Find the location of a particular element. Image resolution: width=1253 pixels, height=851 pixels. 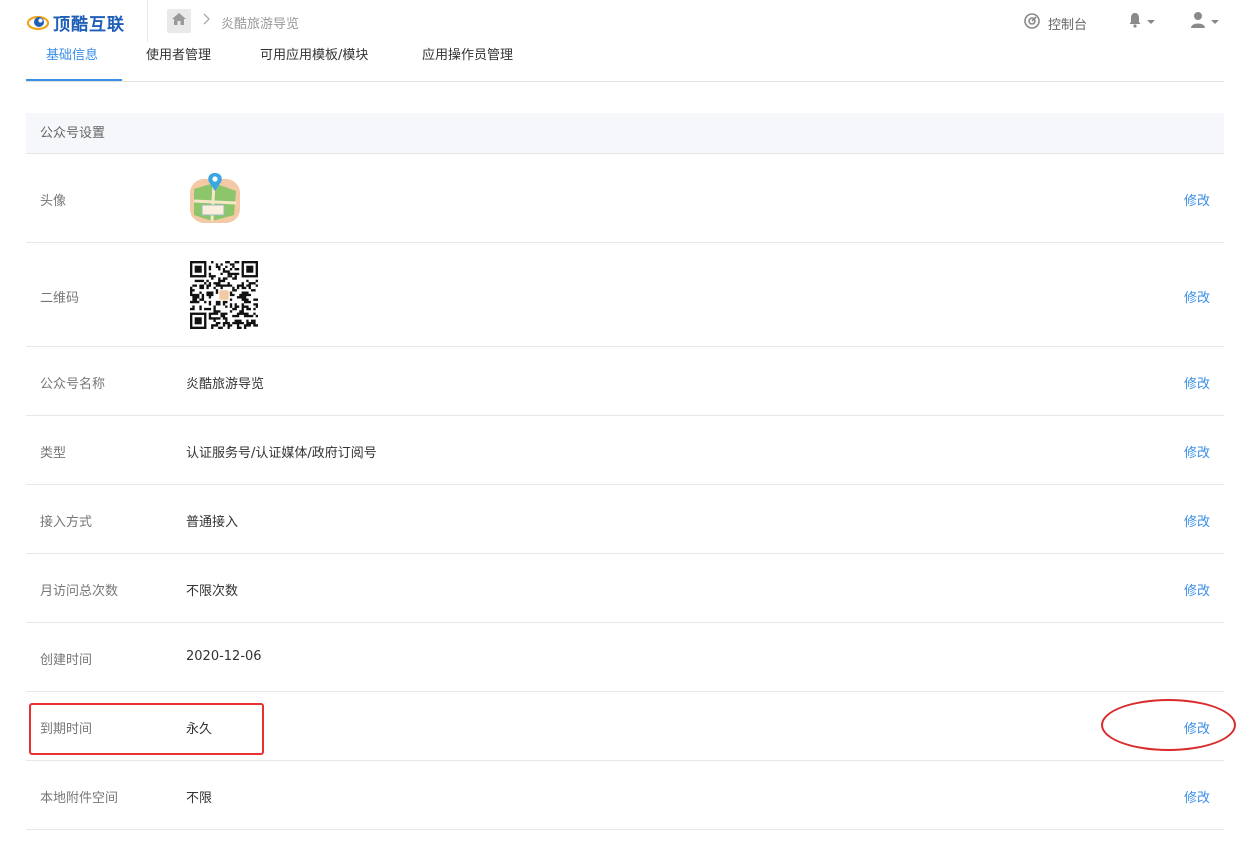

console-link: 控制台 is located at coordinates (1055, 23).